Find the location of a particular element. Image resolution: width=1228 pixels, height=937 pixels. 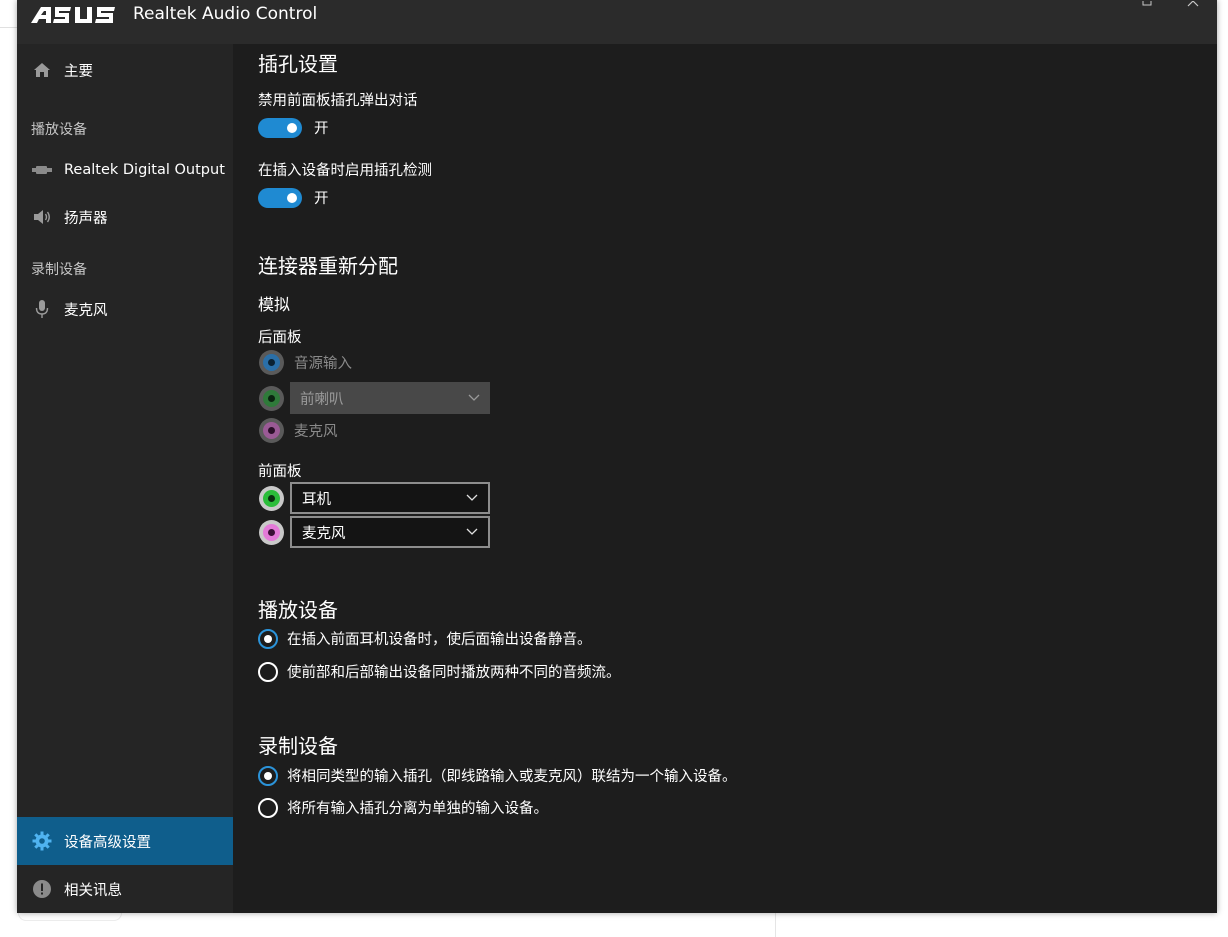

radio-label: 将所有输入插孔分离为单独的输入设备。 is located at coordinates (417, 809).